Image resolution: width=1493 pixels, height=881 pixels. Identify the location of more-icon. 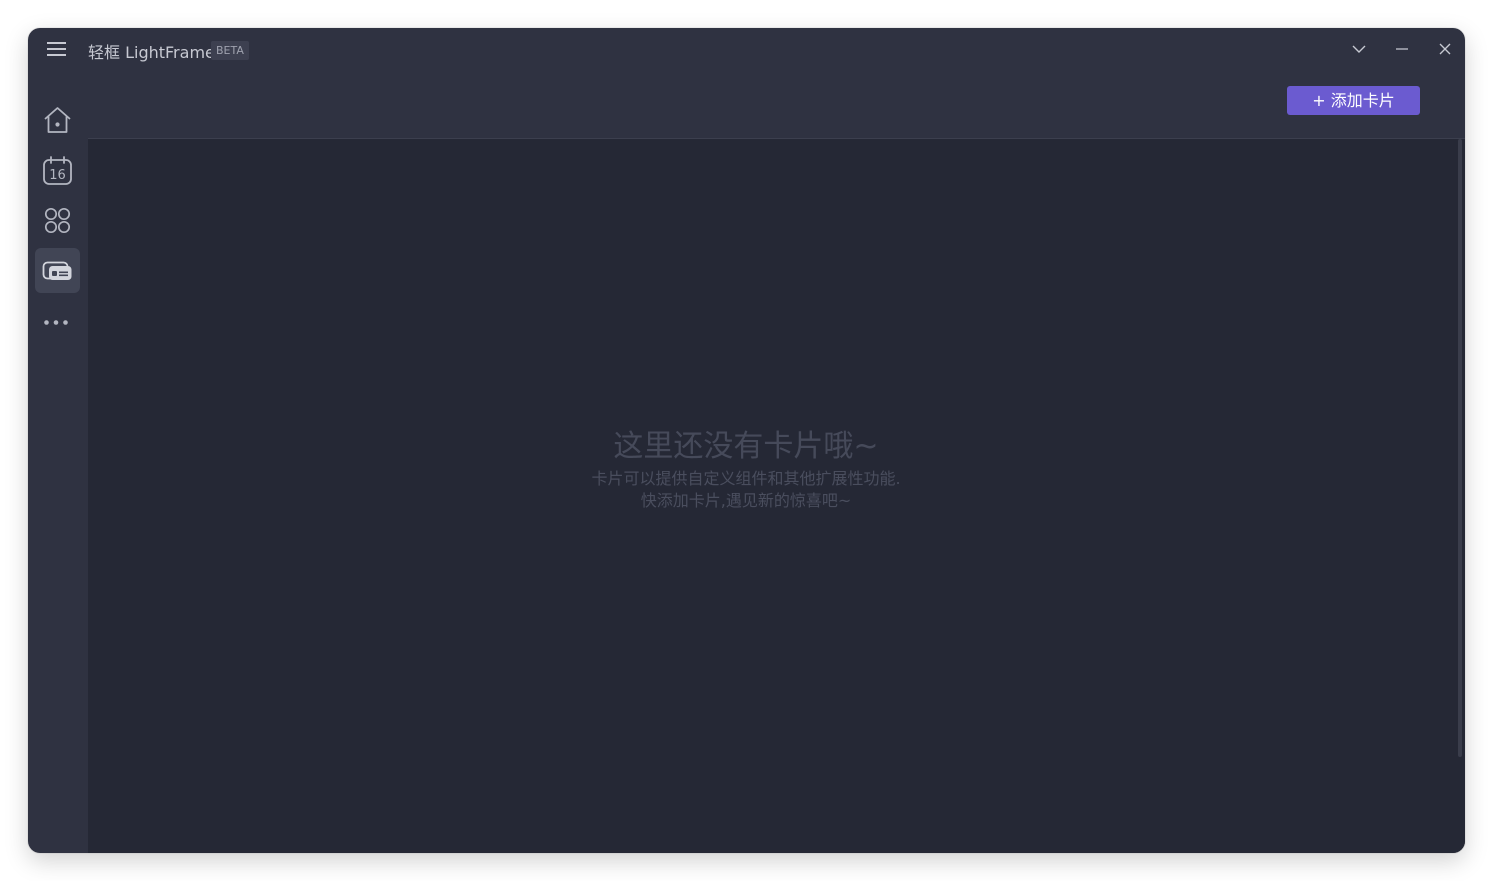
(56, 322).